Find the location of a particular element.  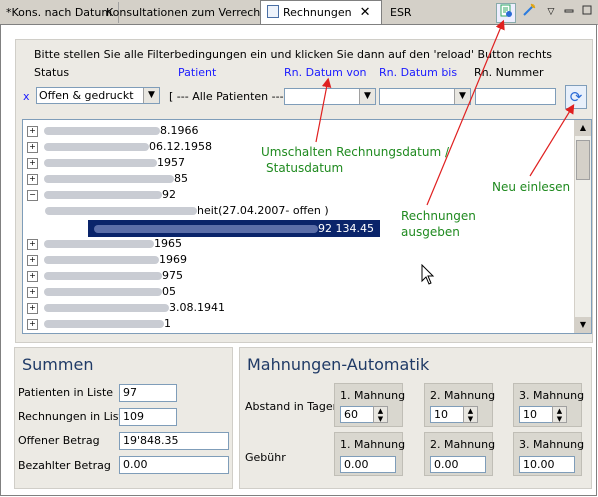

gebuehr-1-input: 0.00 is located at coordinates (368, 464).